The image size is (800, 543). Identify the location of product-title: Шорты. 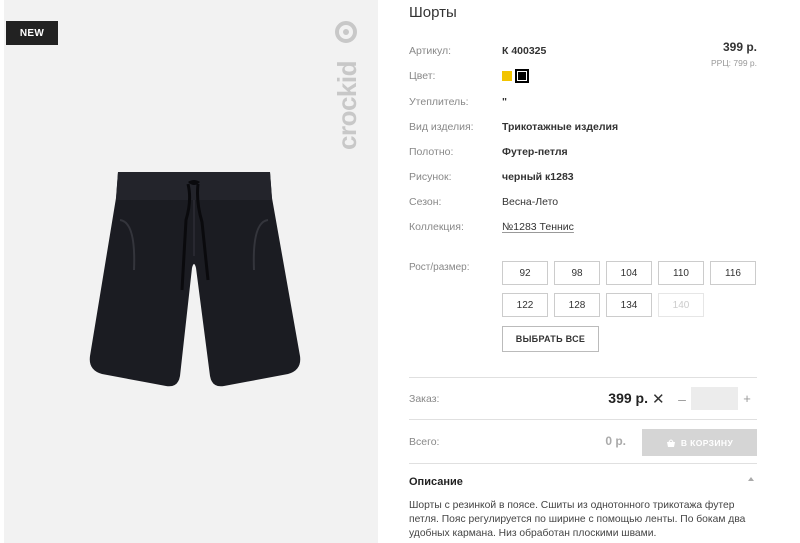
(433, 12).